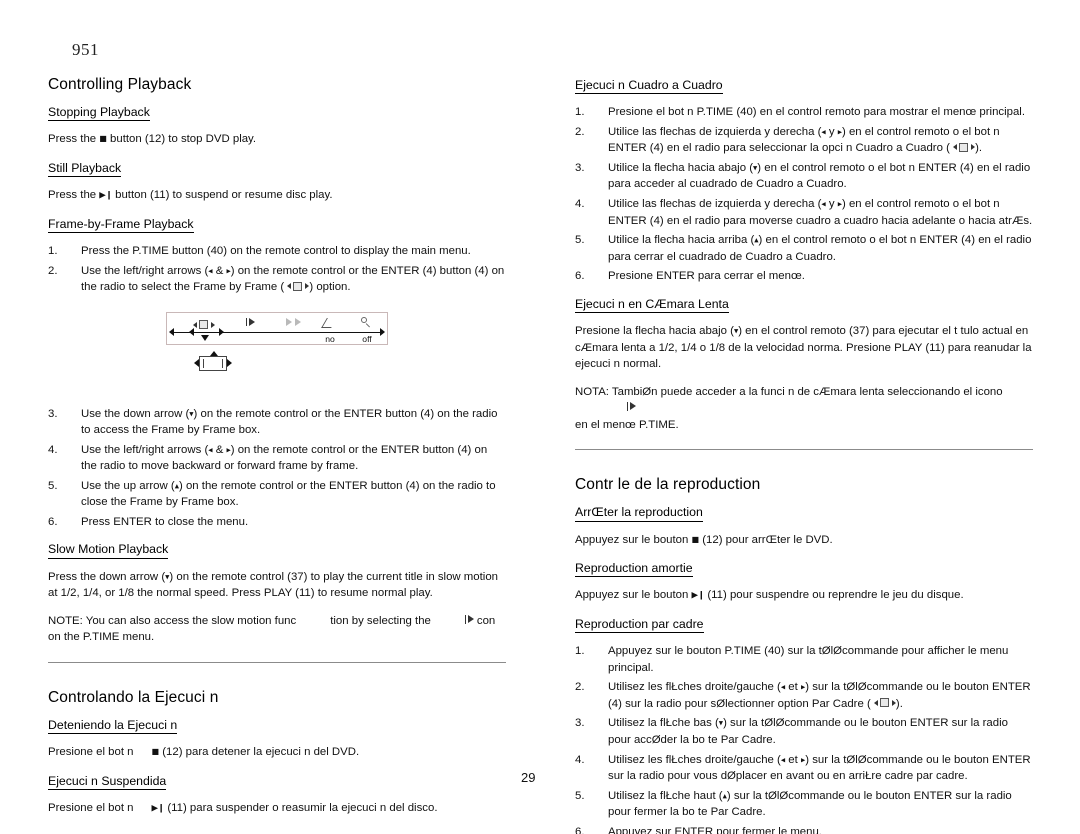  I want to click on french-stopping-heading-wrap: ArrŒter la reproduction, so click(804, 514).